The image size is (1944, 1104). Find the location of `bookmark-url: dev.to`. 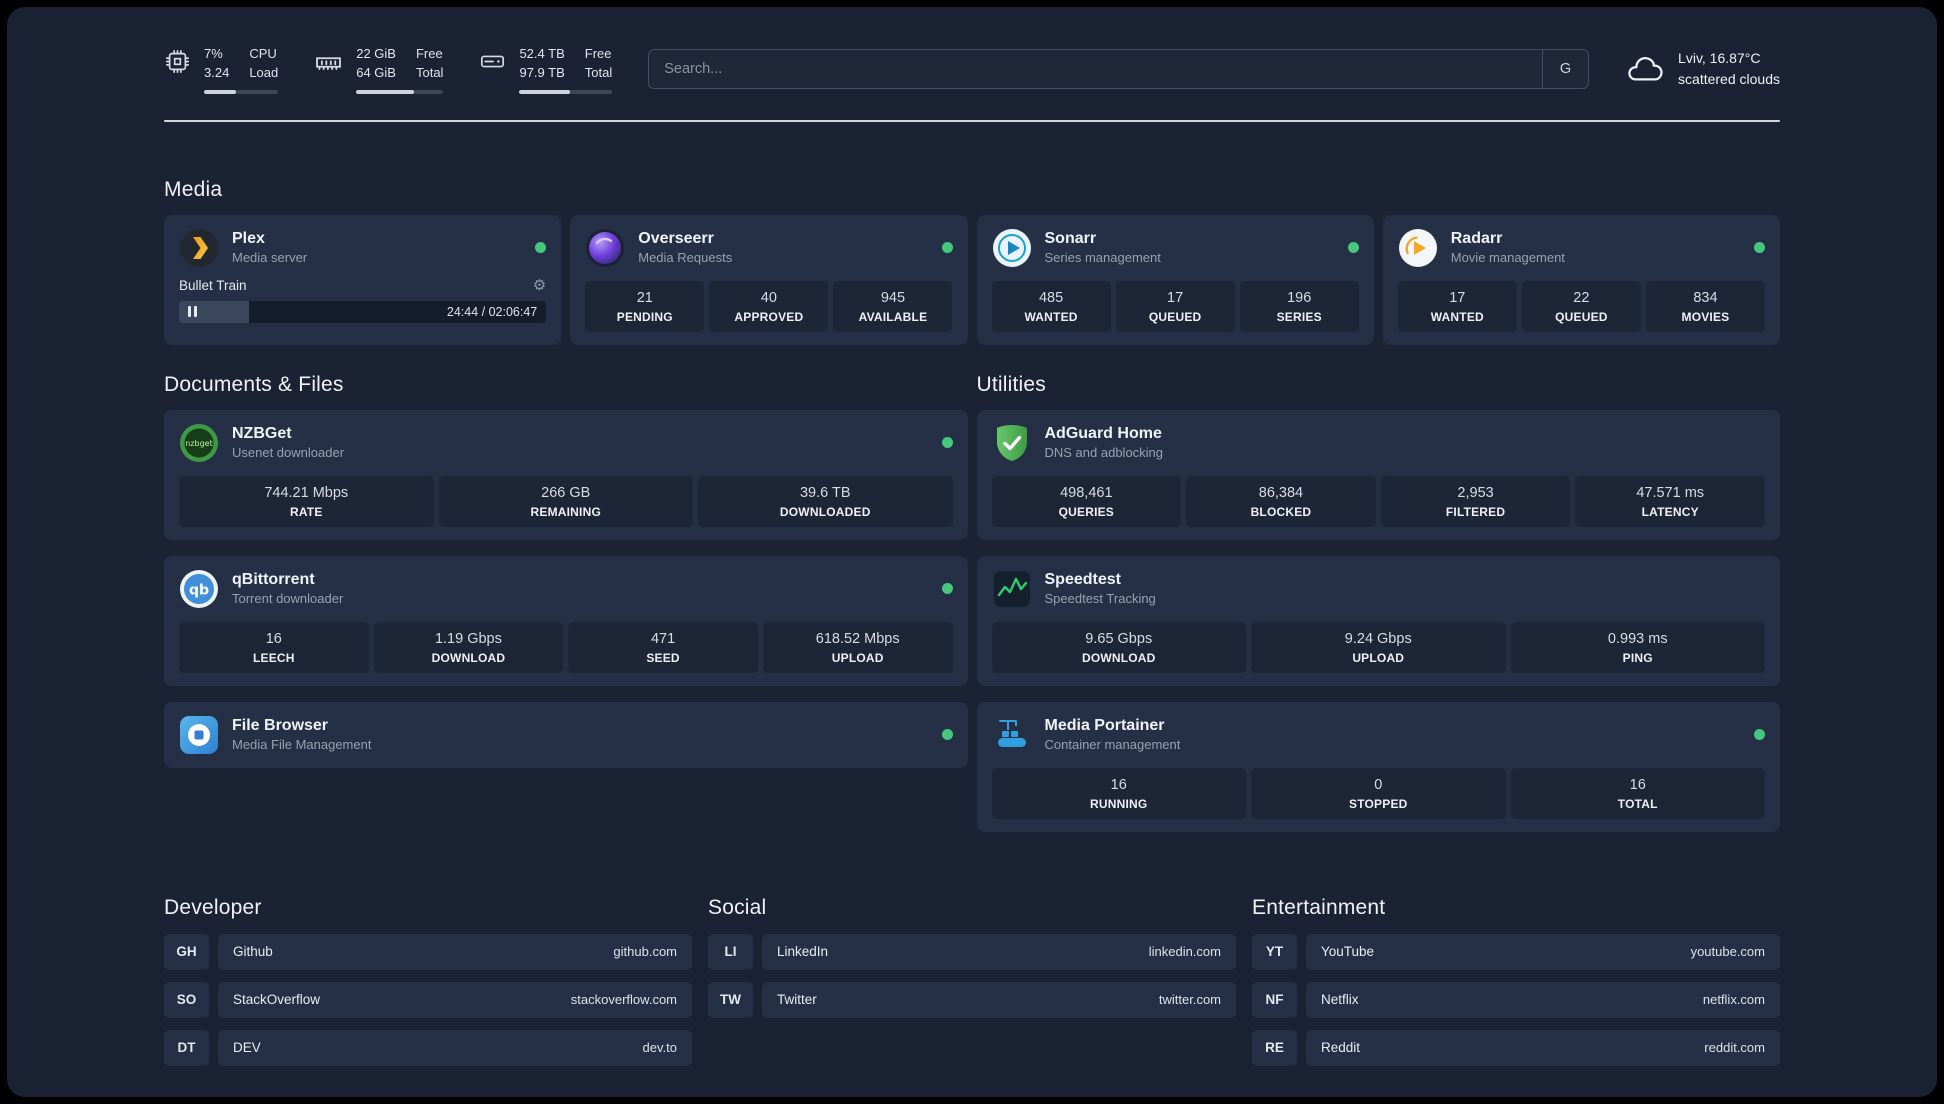

bookmark-url: dev.to is located at coordinates (659, 1048).